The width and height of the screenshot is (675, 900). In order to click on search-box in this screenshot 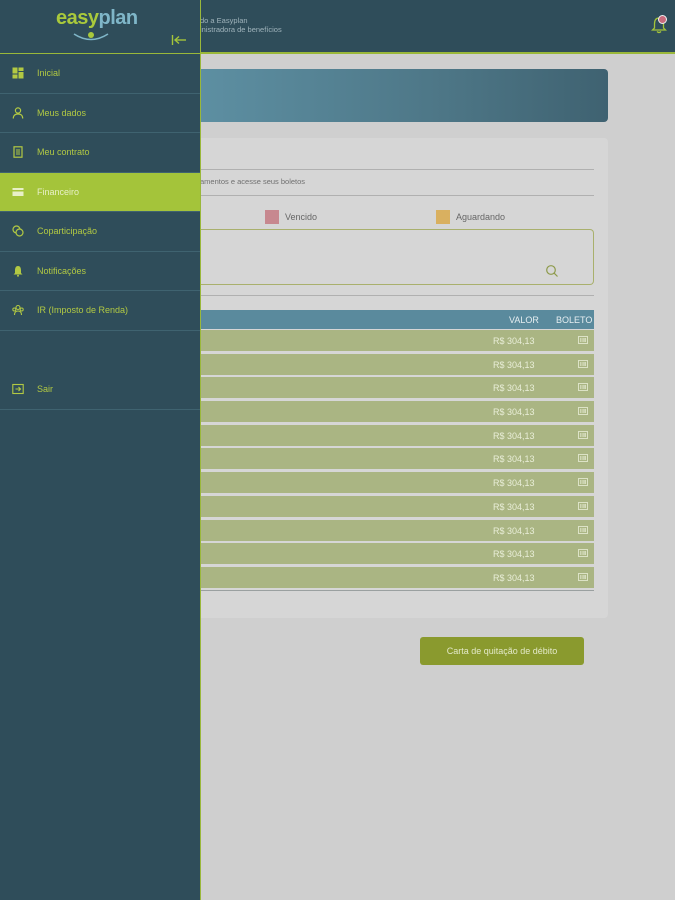, I will do `click(397, 257)`.